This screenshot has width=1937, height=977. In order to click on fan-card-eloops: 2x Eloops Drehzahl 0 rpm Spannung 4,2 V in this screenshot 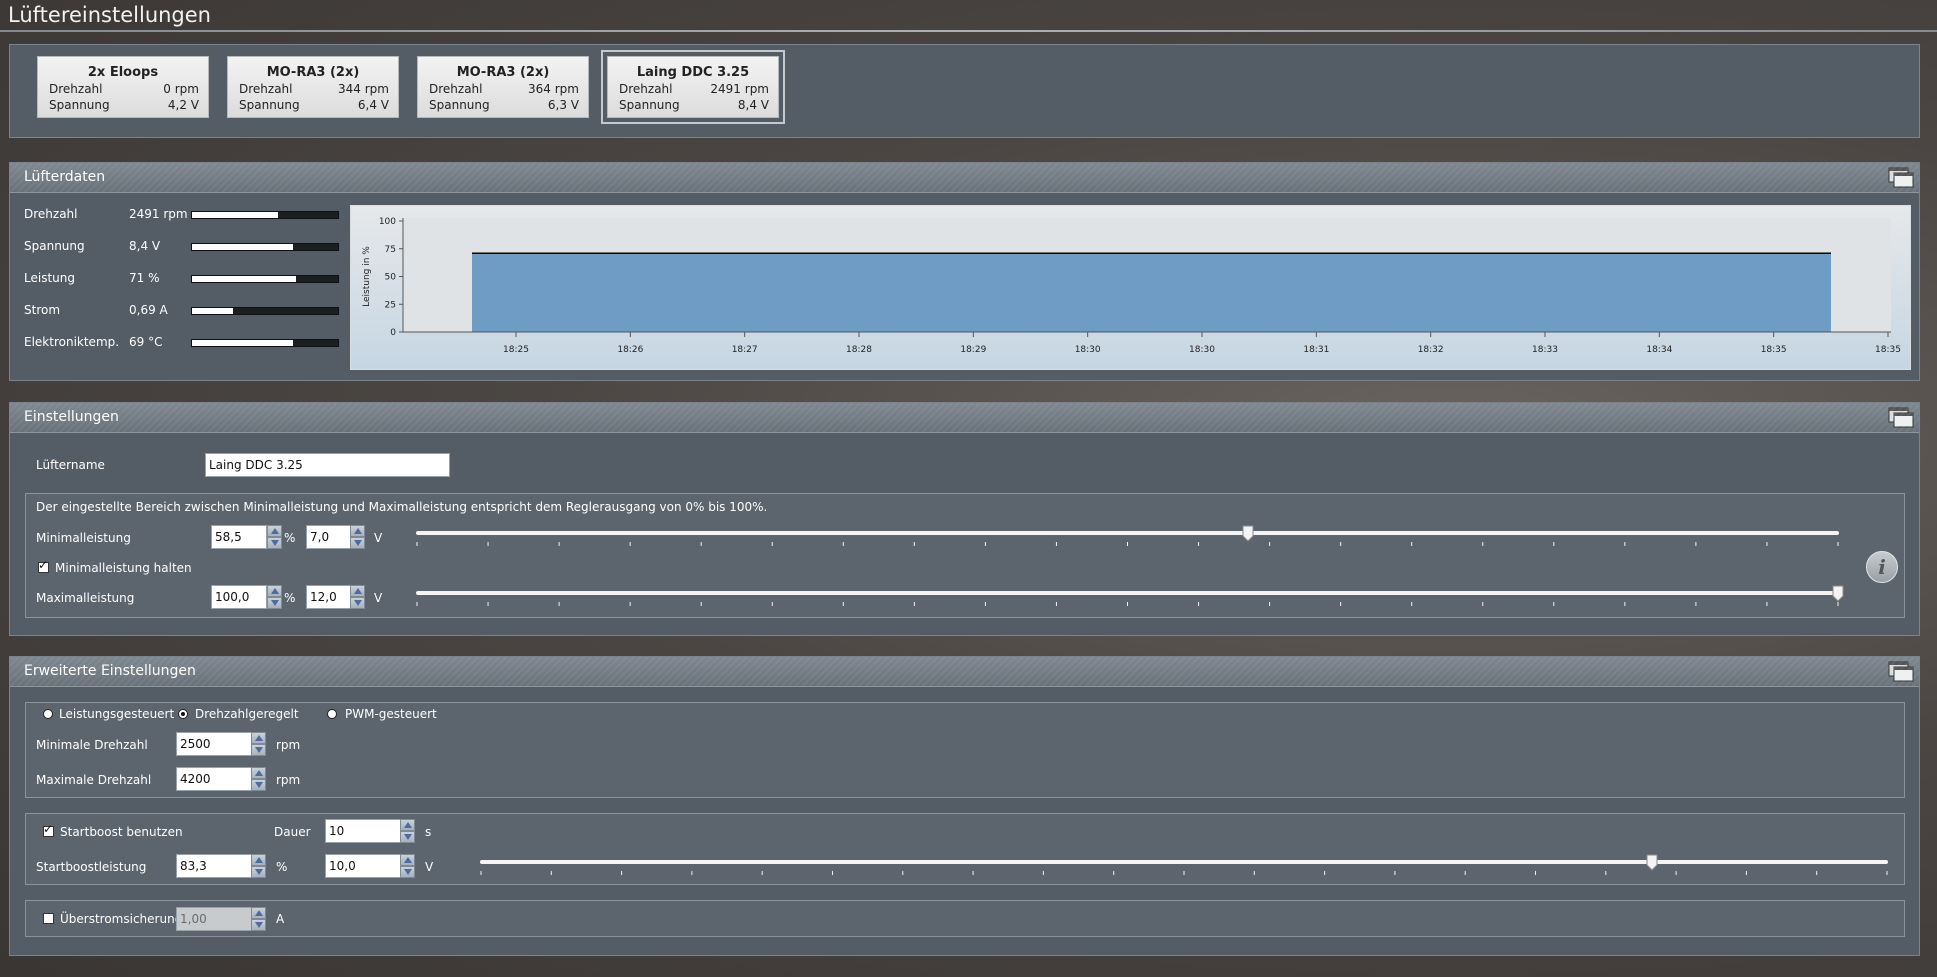, I will do `click(123, 87)`.